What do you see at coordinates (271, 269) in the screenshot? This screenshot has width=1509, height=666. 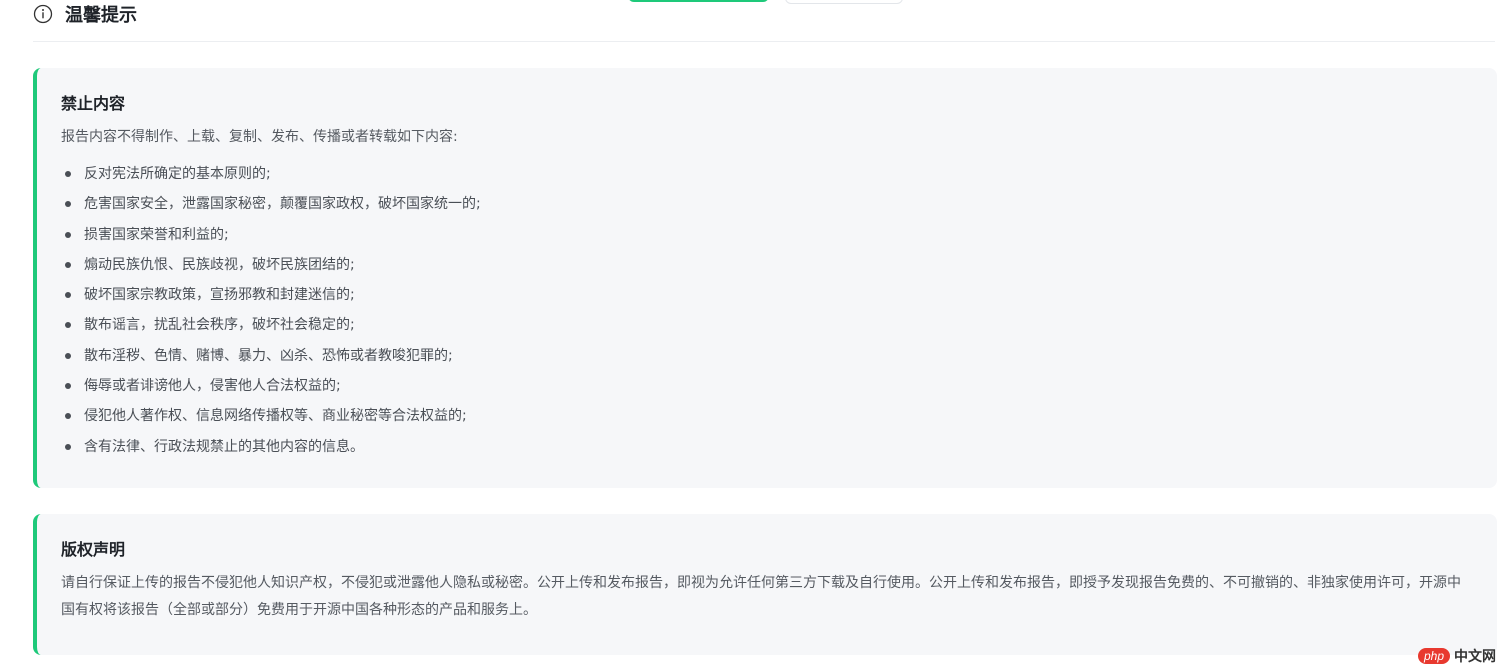 I see `list-item: 煽动民族仇恨、民族歧视，破坏民族团结的;` at bounding box center [271, 269].